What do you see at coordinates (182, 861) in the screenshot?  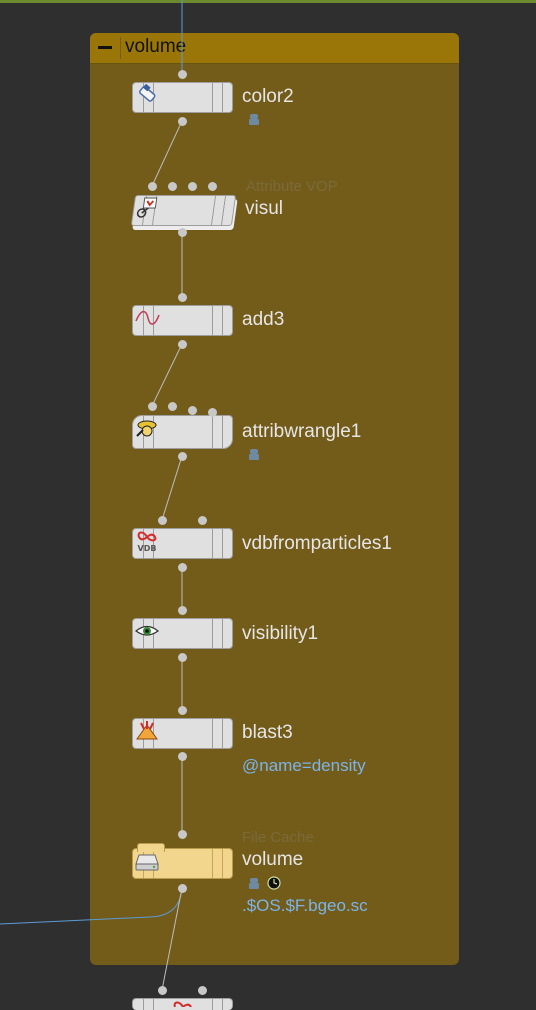 I see `node-volume` at bounding box center [182, 861].